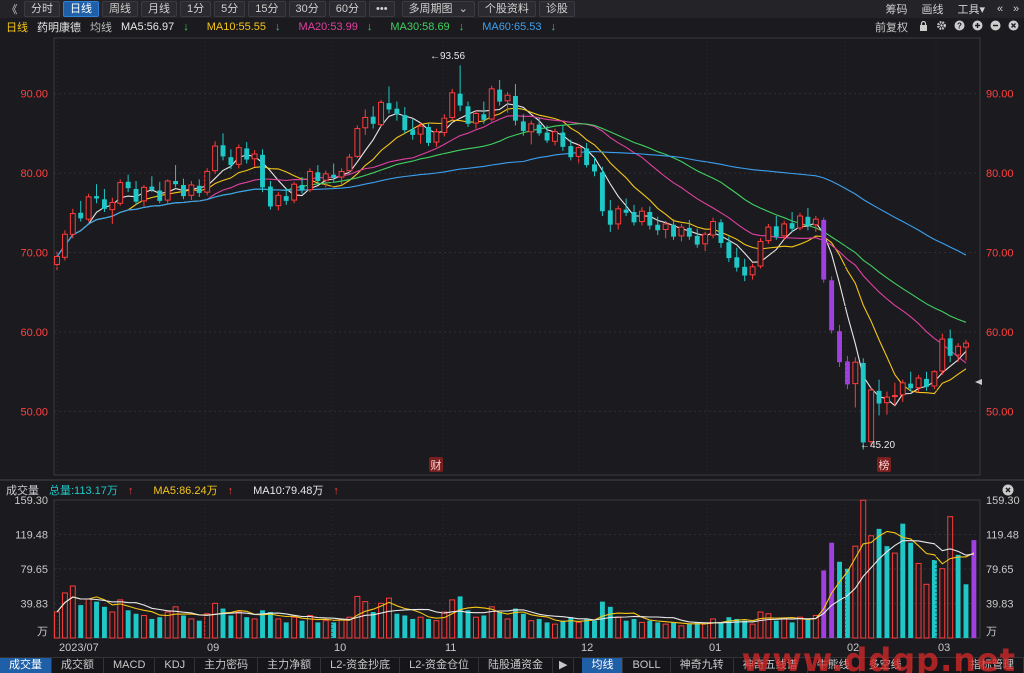 This screenshot has width=1024, height=673. What do you see at coordinates (347, 9) in the screenshot?
I see `period-tab-8: 60分` at bounding box center [347, 9].